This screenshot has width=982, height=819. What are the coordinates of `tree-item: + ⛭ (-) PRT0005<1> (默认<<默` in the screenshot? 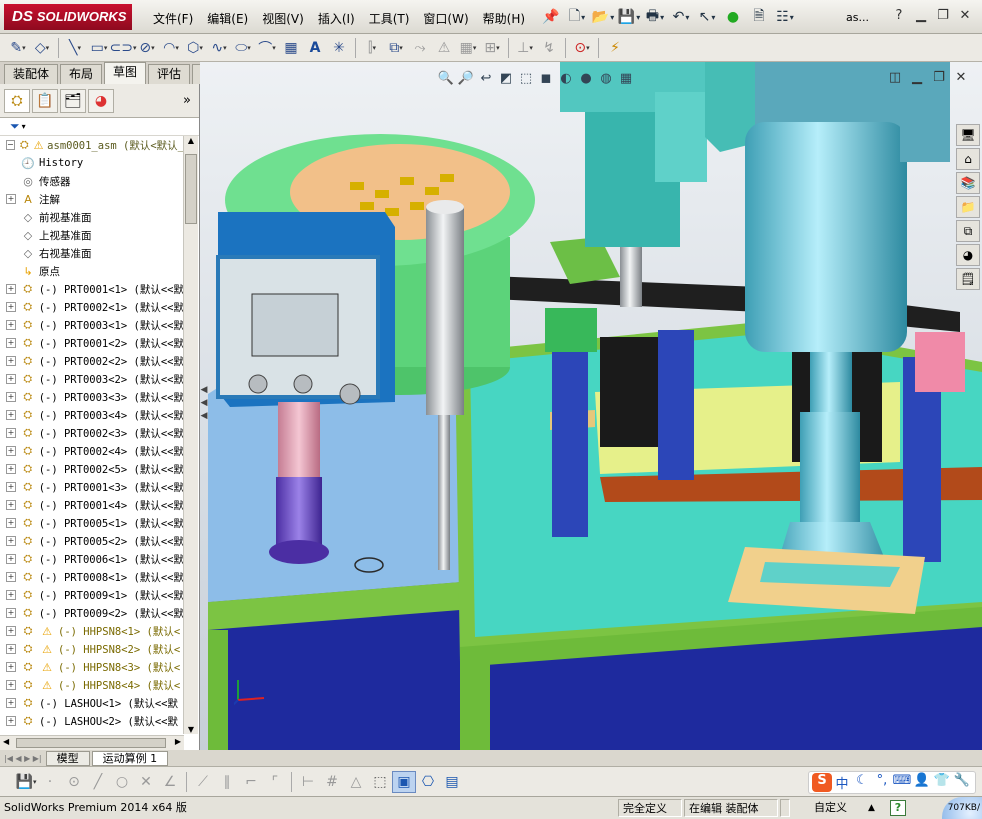 It's located at (92, 523).